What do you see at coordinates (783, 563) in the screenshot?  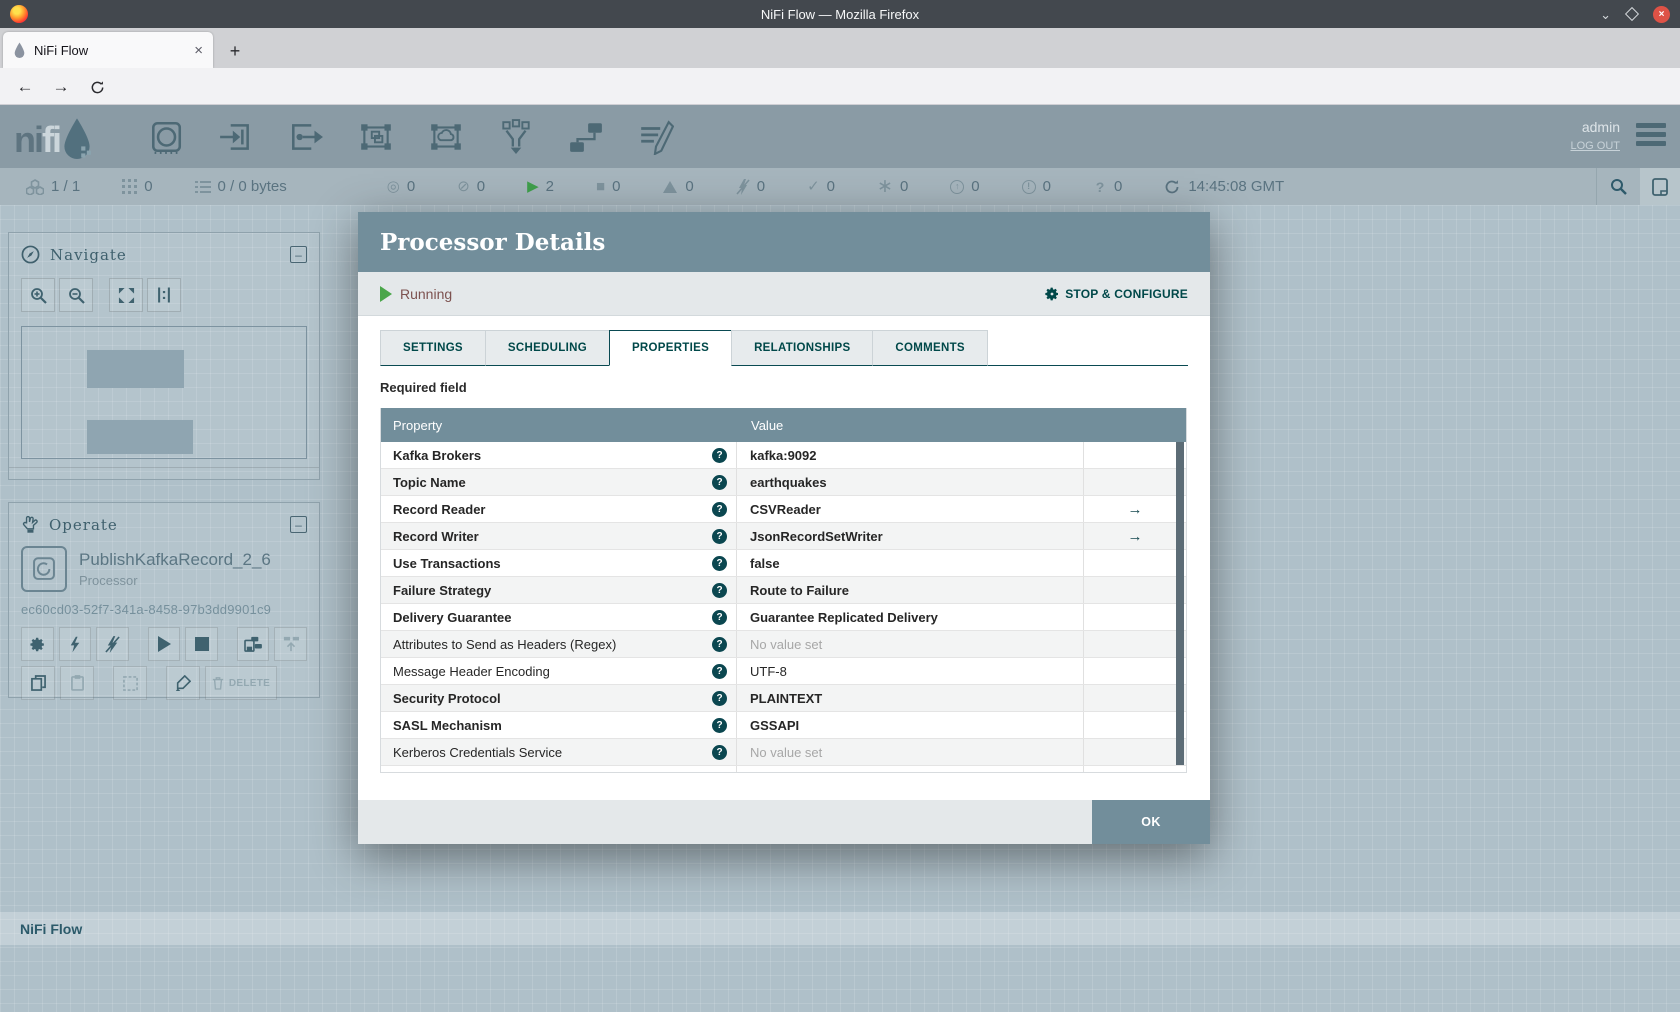 I see `table-row: Use Transactions? false` at bounding box center [783, 563].